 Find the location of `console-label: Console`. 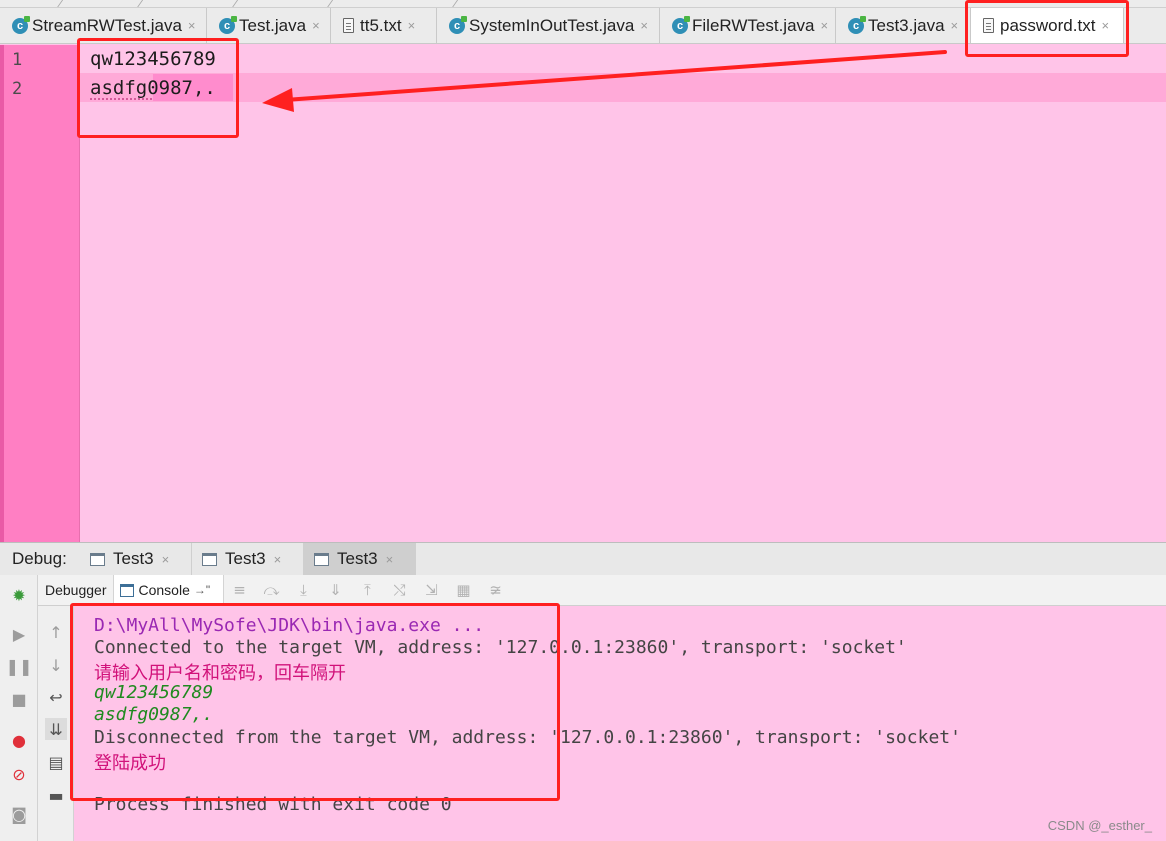

console-label: Console is located at coordinates (164, 590).